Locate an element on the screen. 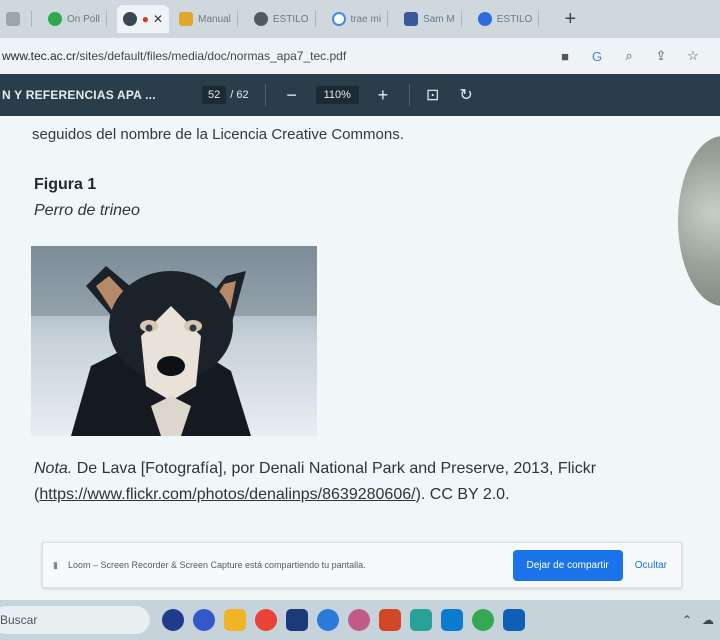 The width and height of the screenshot is (720, 640). tray-overflow-icon: ⌃ is located at coordinates (687, 620).